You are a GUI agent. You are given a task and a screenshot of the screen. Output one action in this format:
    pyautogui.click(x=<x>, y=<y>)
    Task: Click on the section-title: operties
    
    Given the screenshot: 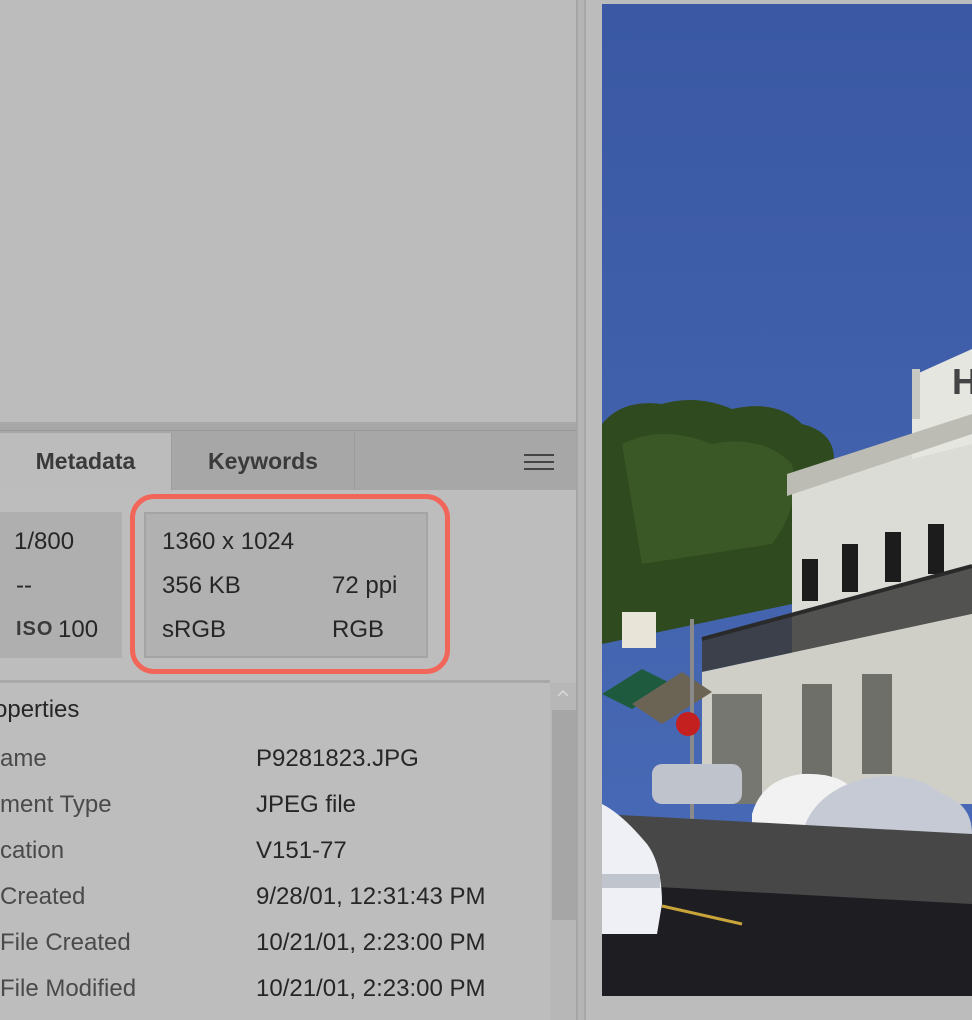 What is the action you would take?
    pyautogui.click(x=40, y=709)
    